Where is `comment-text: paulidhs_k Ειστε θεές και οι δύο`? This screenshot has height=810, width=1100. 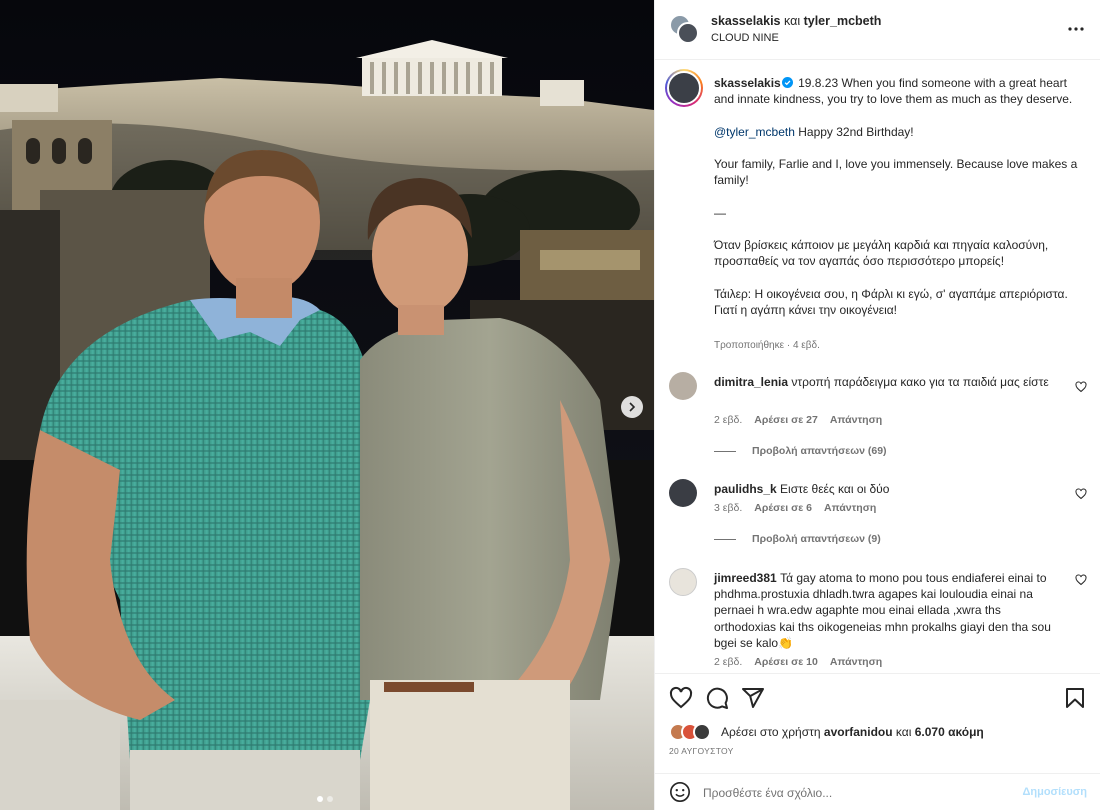
comment-text: paulidhs_k Ειστε θεές και οι δύο is located at coordinates (890, 489).